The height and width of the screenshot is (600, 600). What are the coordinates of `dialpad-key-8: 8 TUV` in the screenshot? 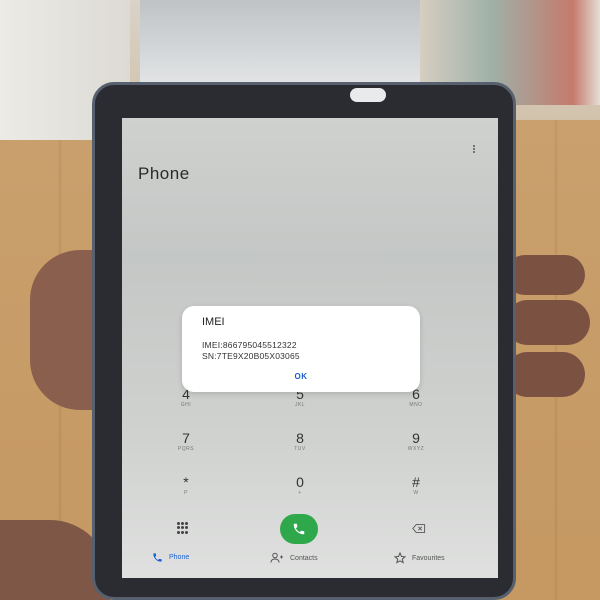 It's located at (300, 441).